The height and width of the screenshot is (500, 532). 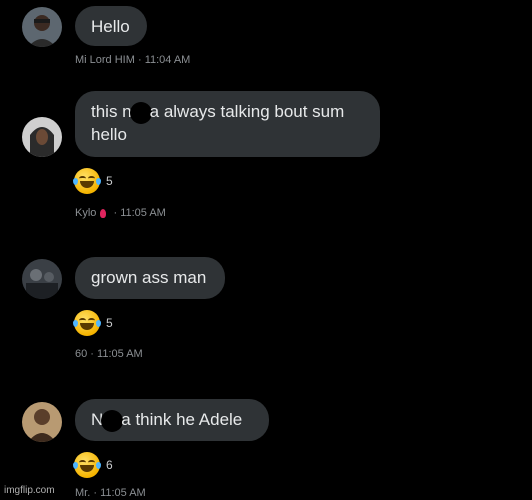 I want to click on drop-icon, so click(x=103, y=213).